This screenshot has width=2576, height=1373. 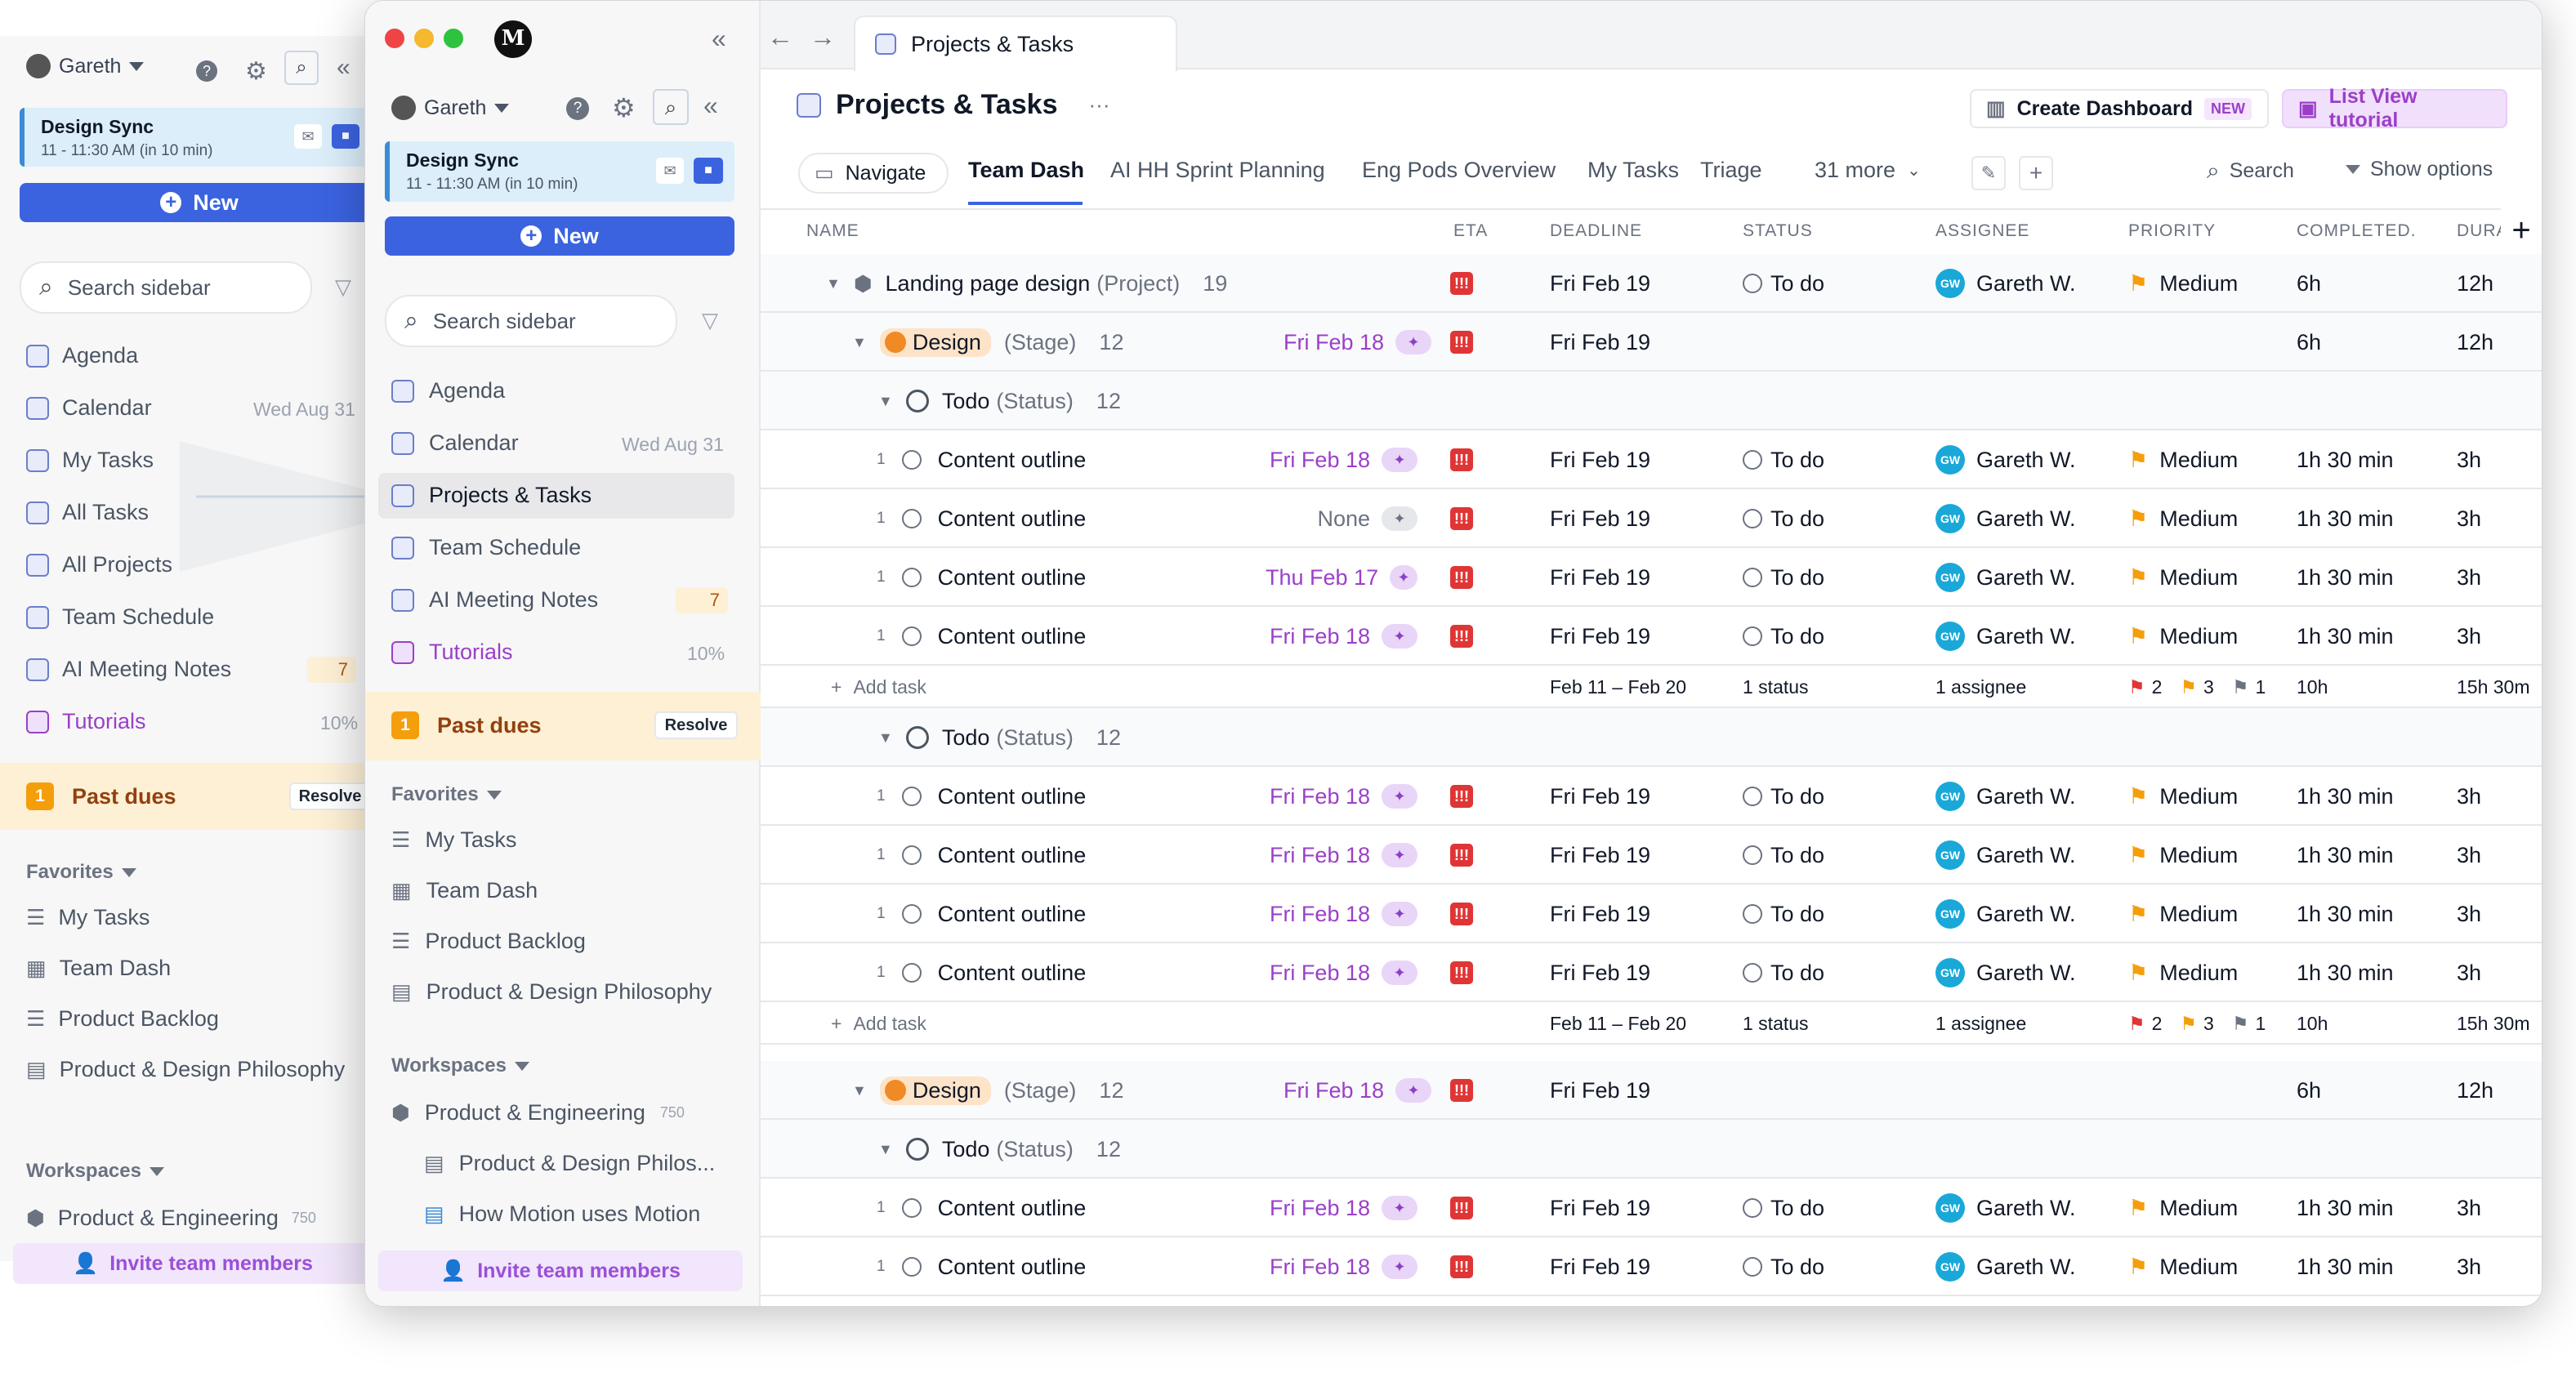 I want to click on back-workspace-item: ⬢ Product & Engineering 750, so click(x=171, y=1218).